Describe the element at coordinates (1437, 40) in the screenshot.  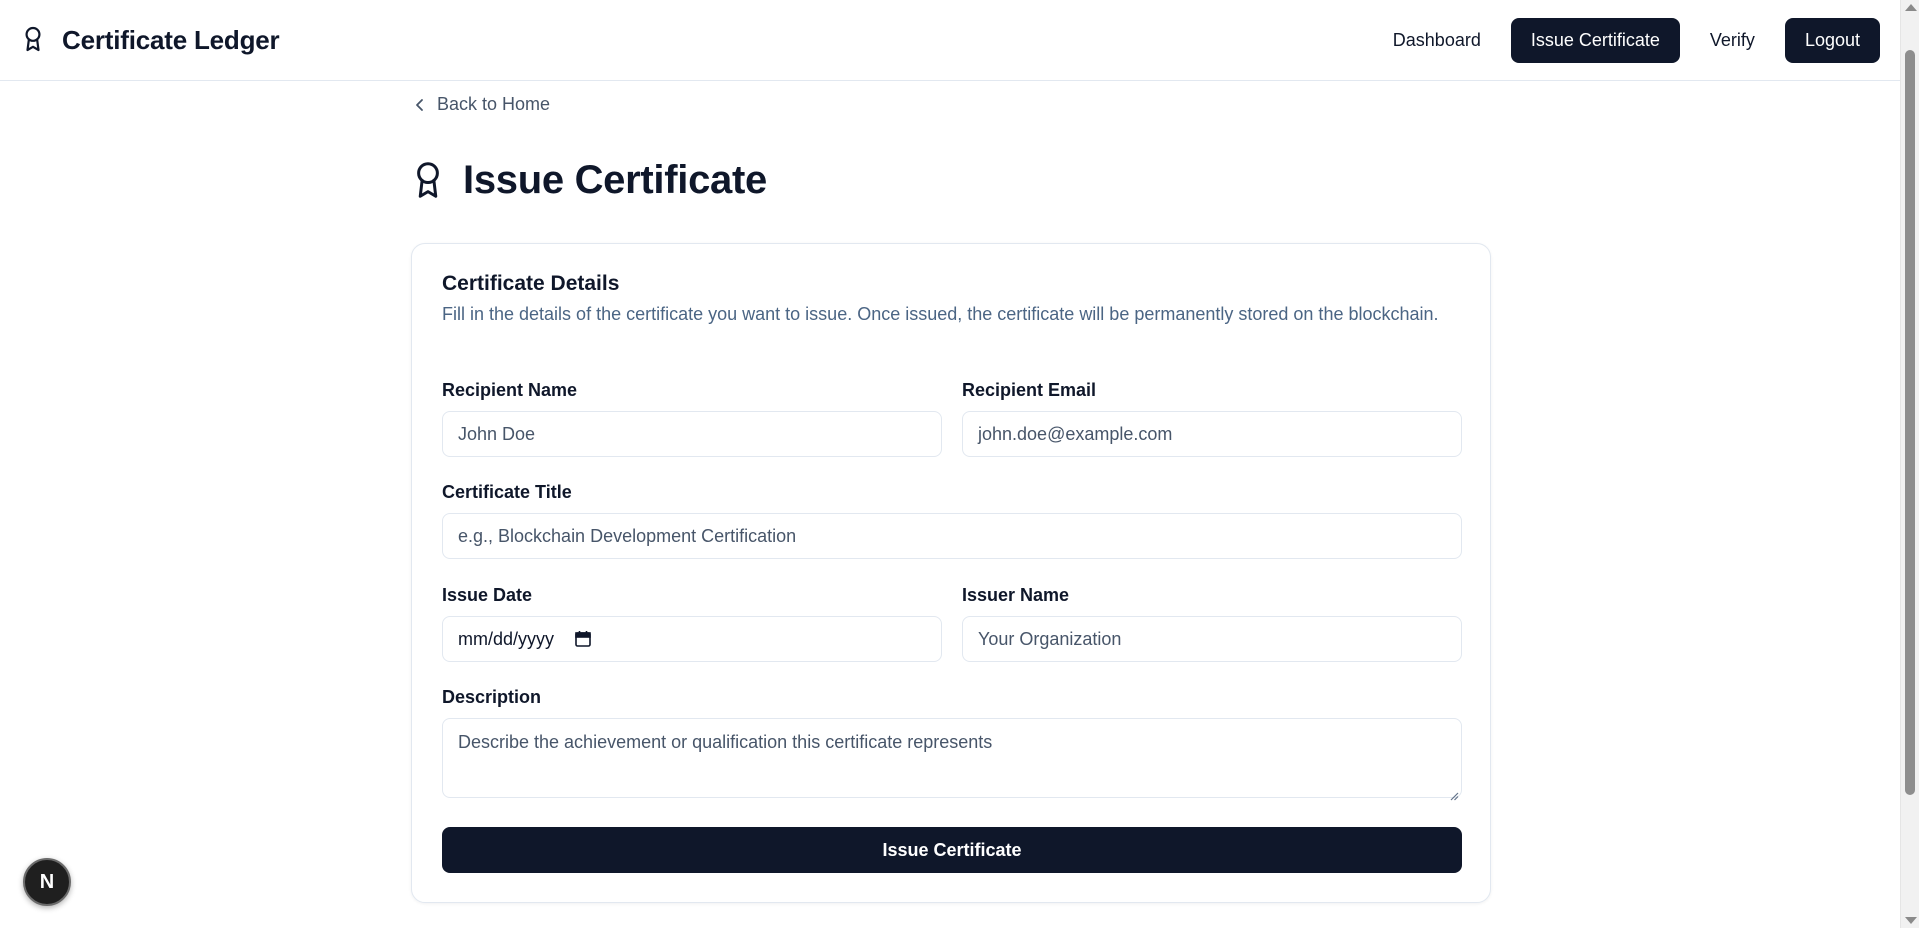
I see `nav-dashboard-button: Dashboard` at that location.